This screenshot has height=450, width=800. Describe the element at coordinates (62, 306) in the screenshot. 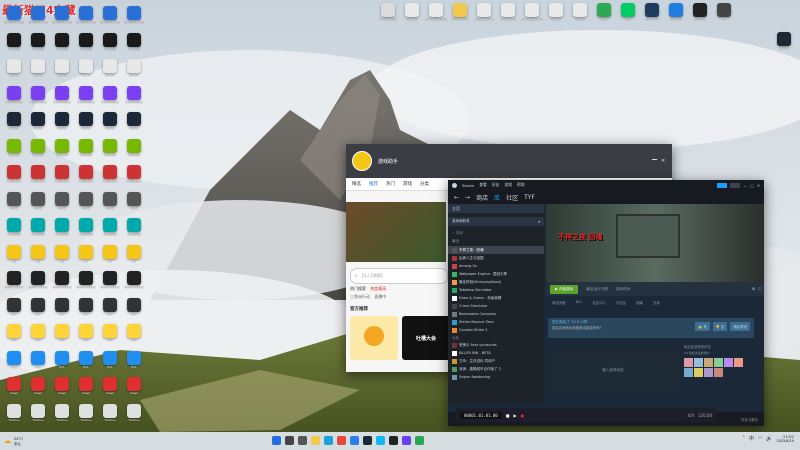

I see `desktop-shortcut: Epic` at that location.